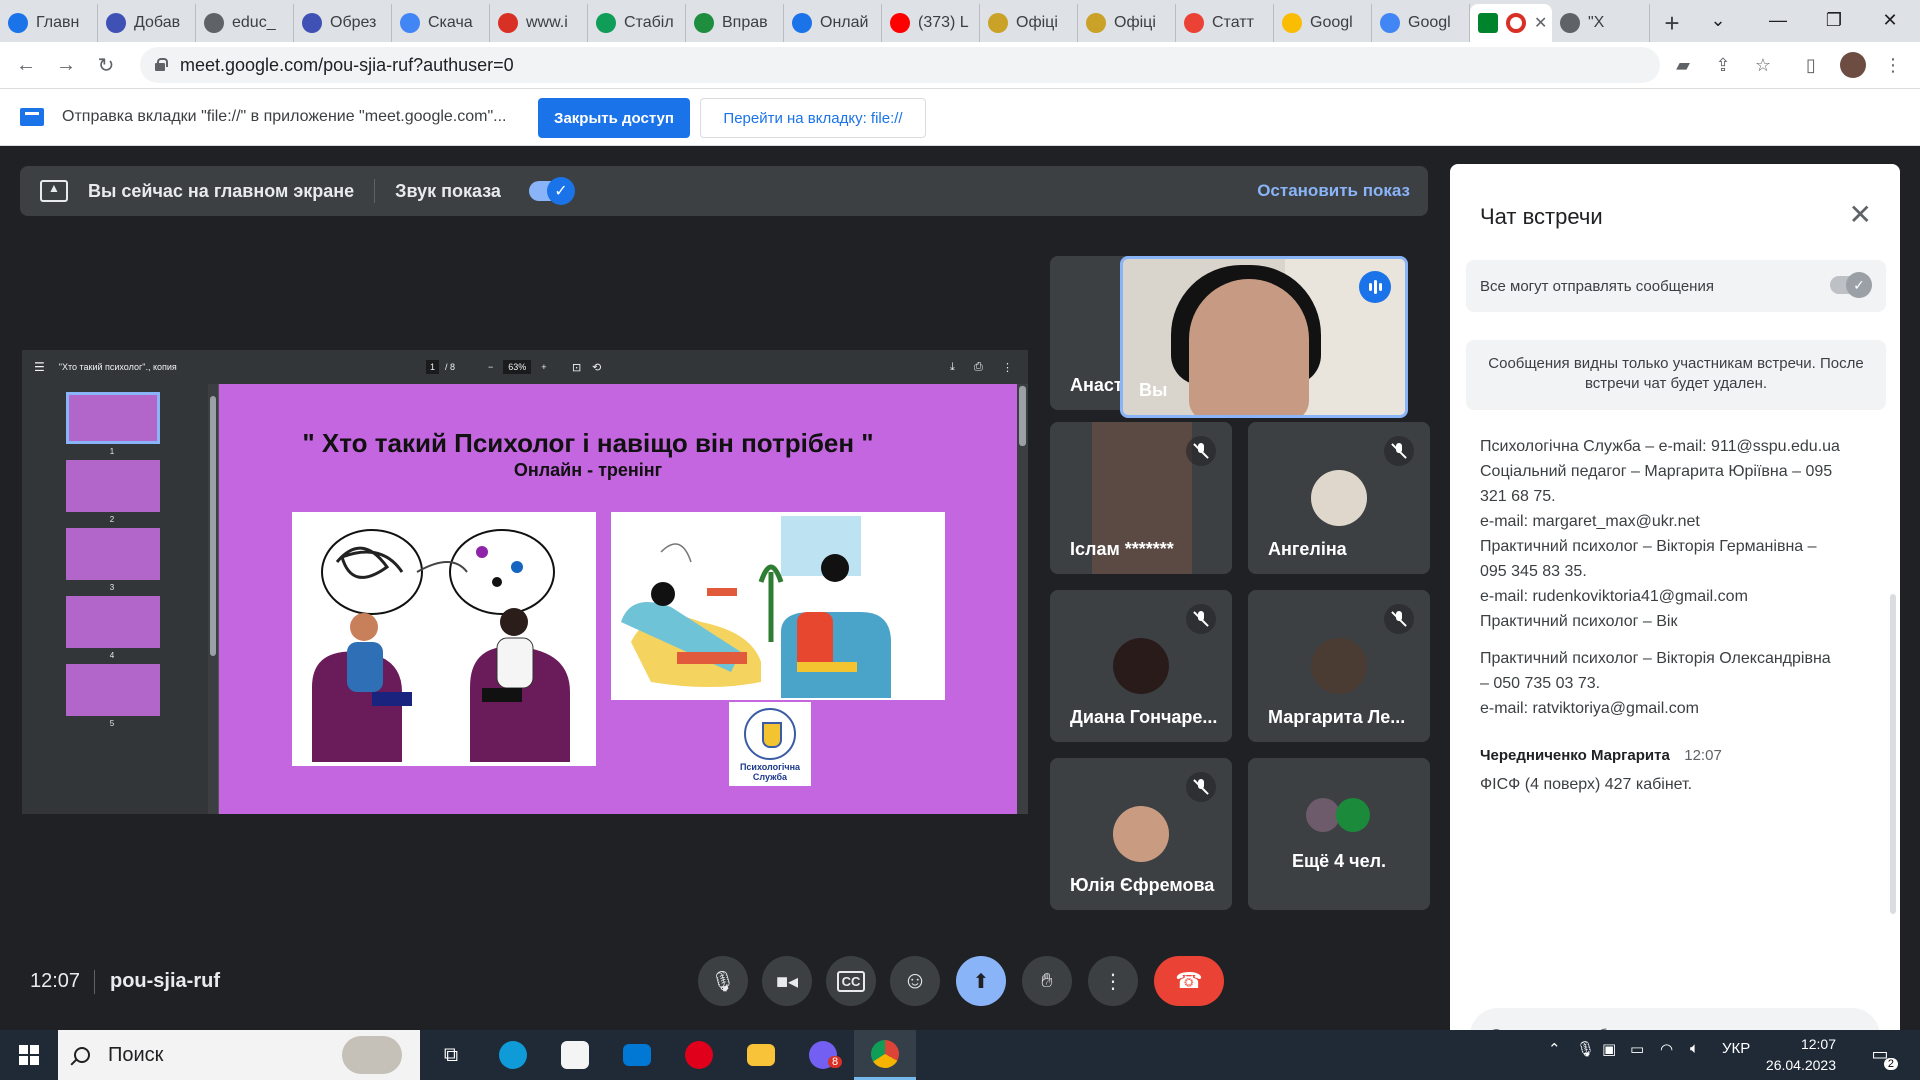  Describe the element at coordinates (1399, 451) in the screenshot. I see `mic-off-icon` at that location.